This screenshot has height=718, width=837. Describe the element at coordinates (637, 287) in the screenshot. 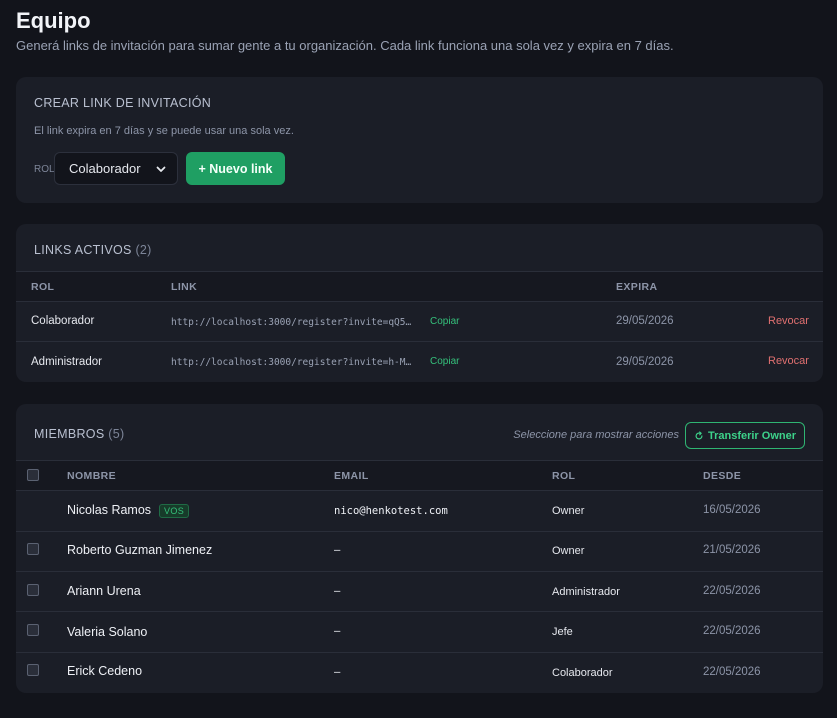

I see `links-header-expires: EXPIRA` at that location.